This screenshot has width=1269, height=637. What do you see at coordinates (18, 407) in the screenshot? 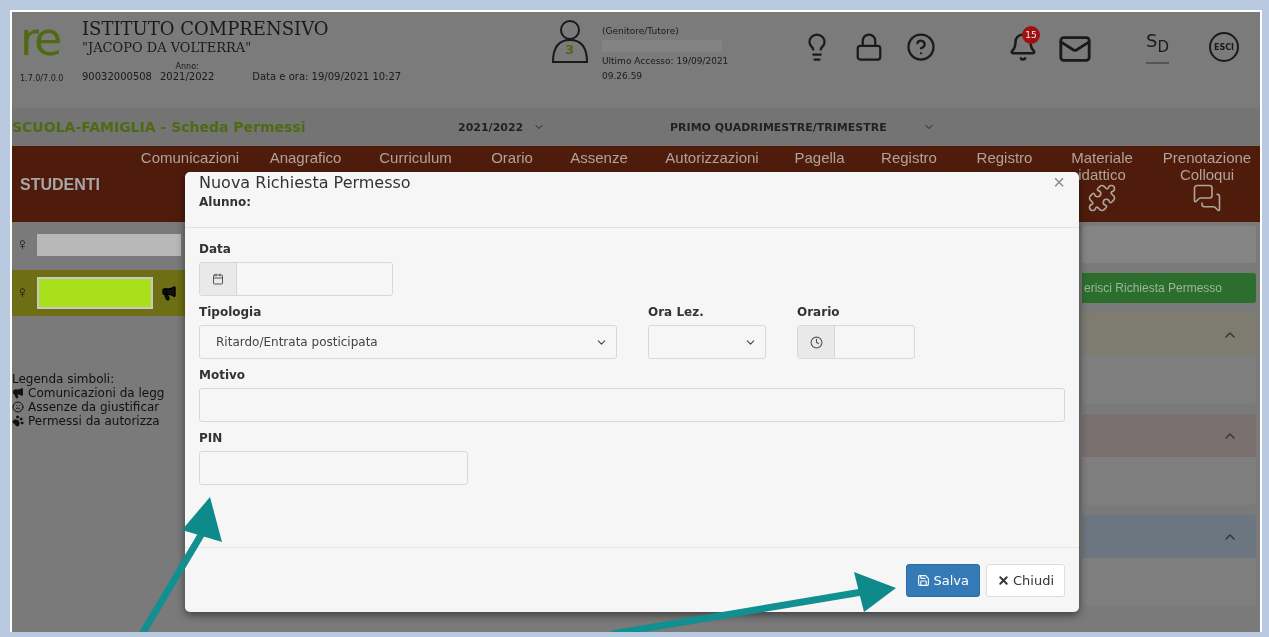
I see `frown-icon` at bounding box center [18, 407].